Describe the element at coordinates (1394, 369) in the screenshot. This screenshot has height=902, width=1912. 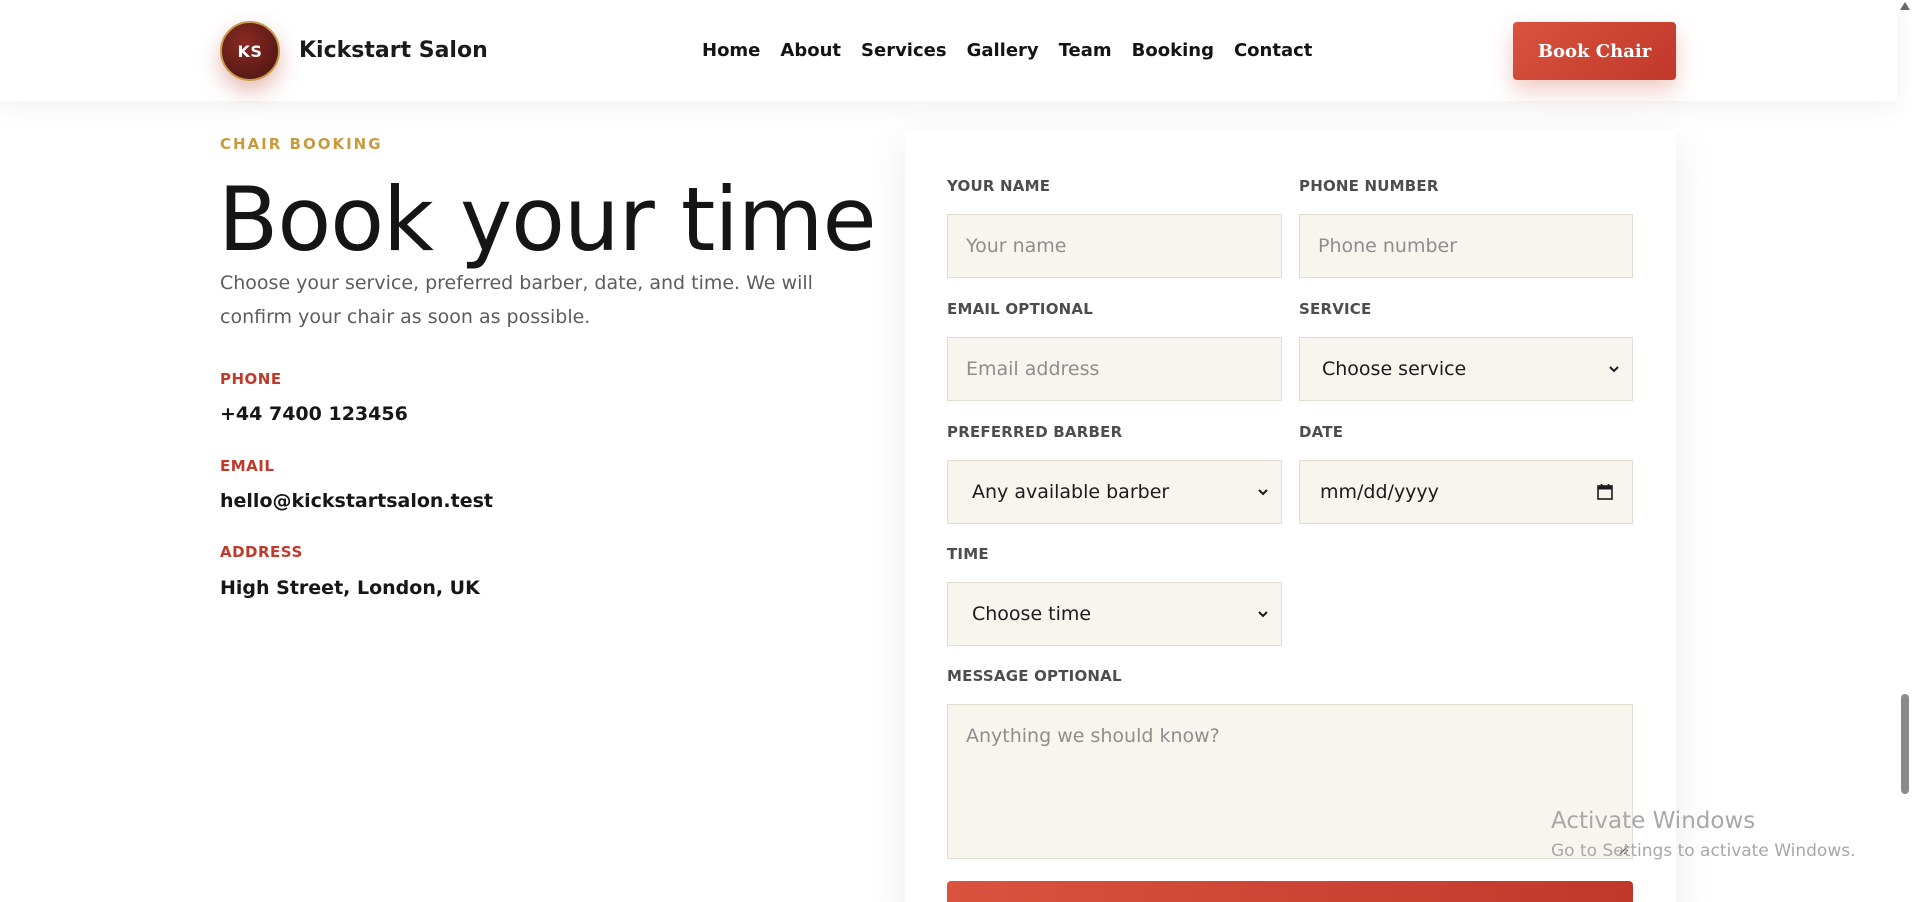
I see `service-value: Choose service` at that location.